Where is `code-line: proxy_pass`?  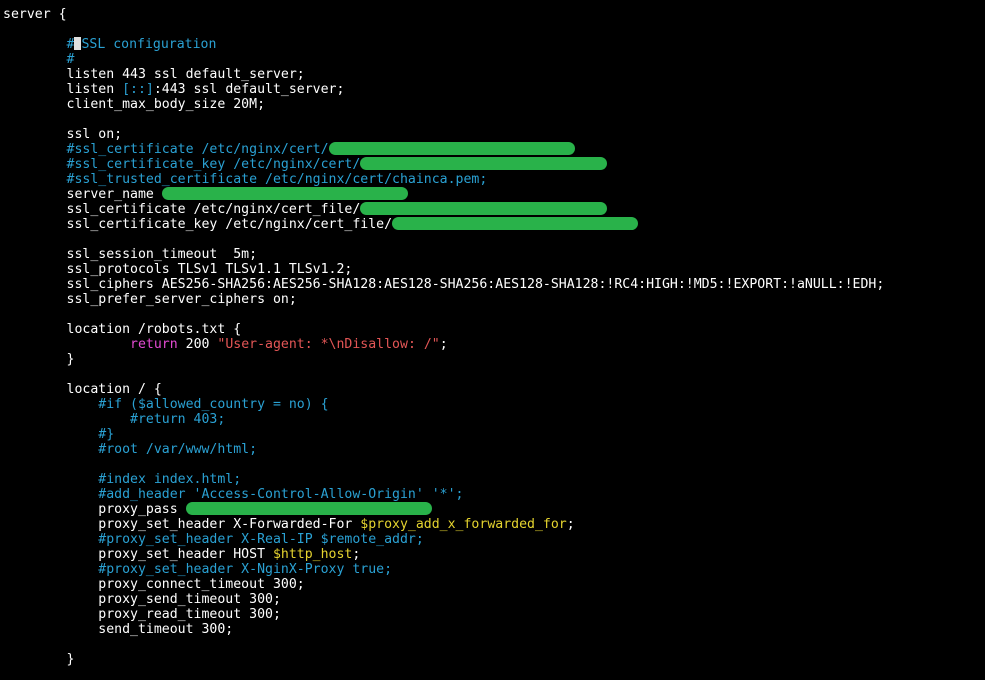 code-line: proxy_pass is located at coordinates (493, 509).